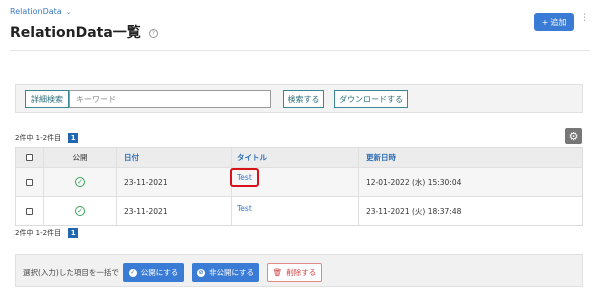  Describe the element at coordinates (558, 22) in the screenshot. I see `add-button-label: 追加` at that location.